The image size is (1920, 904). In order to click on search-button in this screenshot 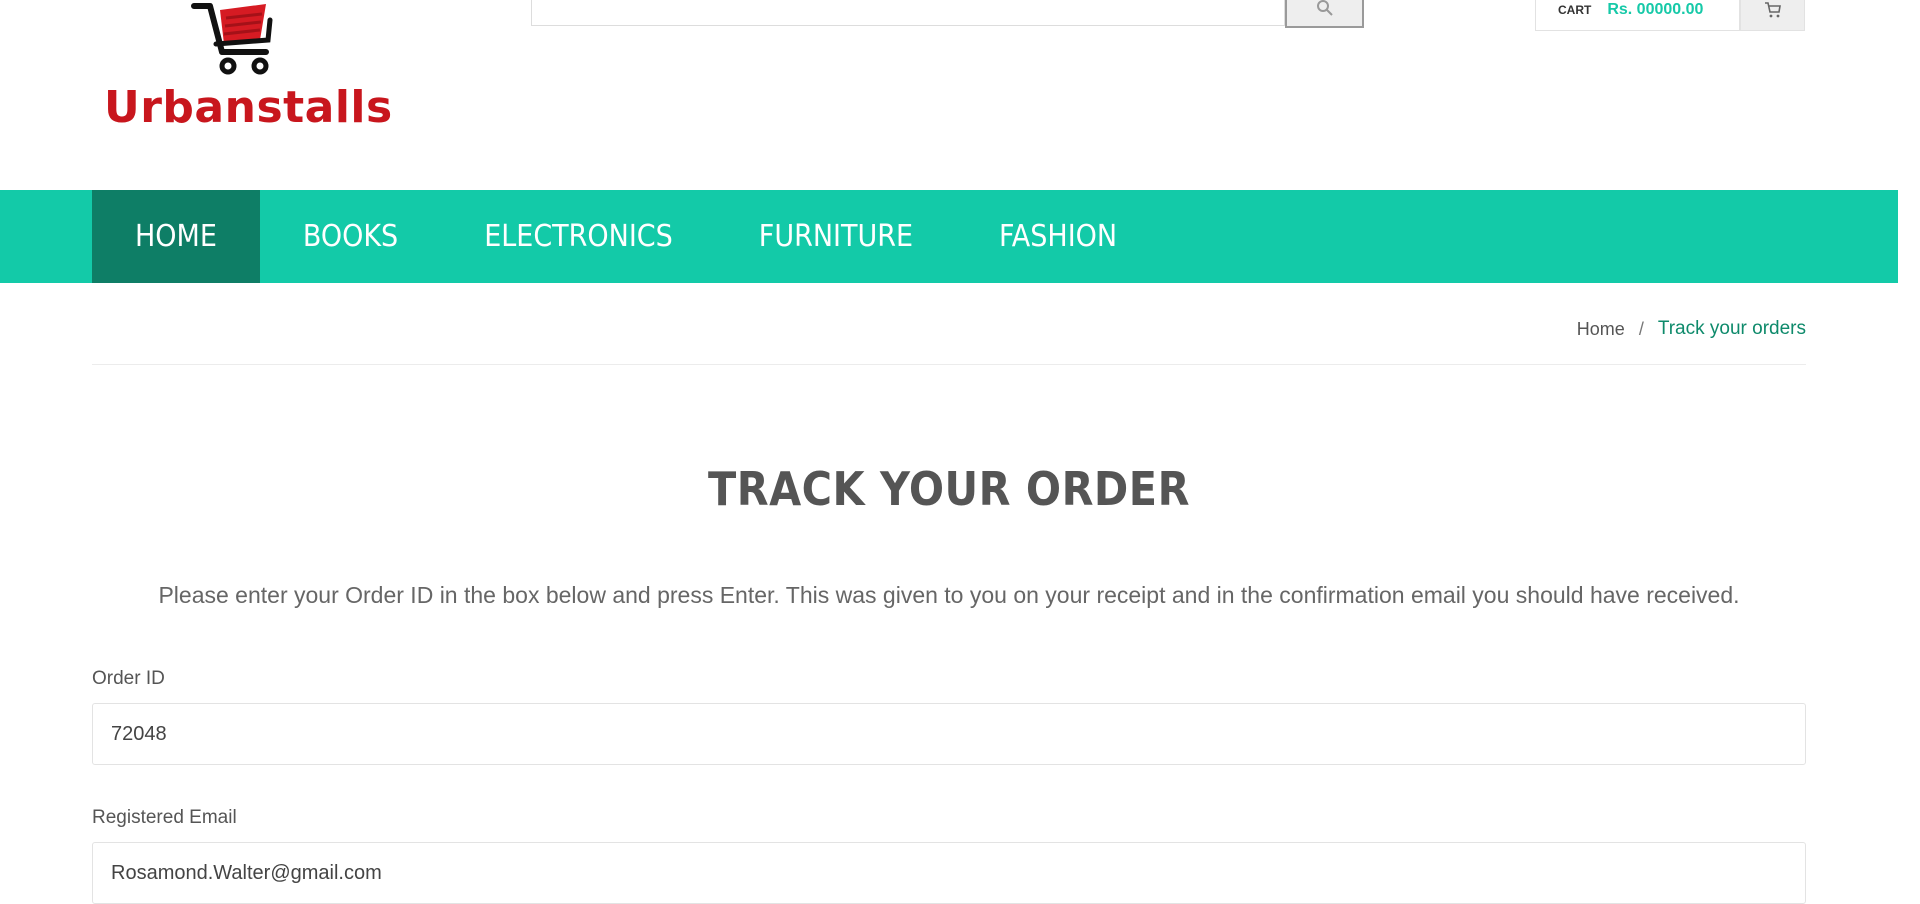, I will do `click(1324, 14)`.